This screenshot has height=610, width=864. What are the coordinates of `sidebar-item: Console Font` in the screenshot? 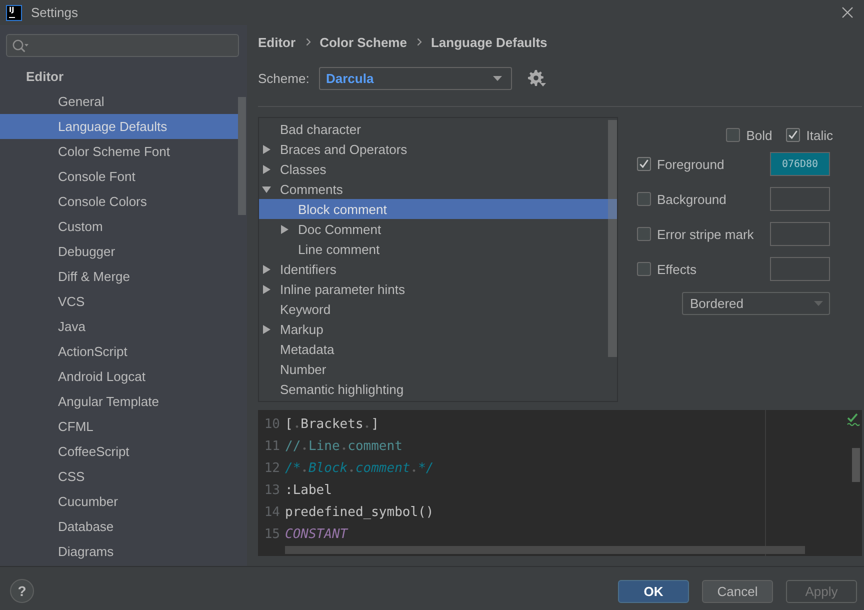 It's located at (119, 176).